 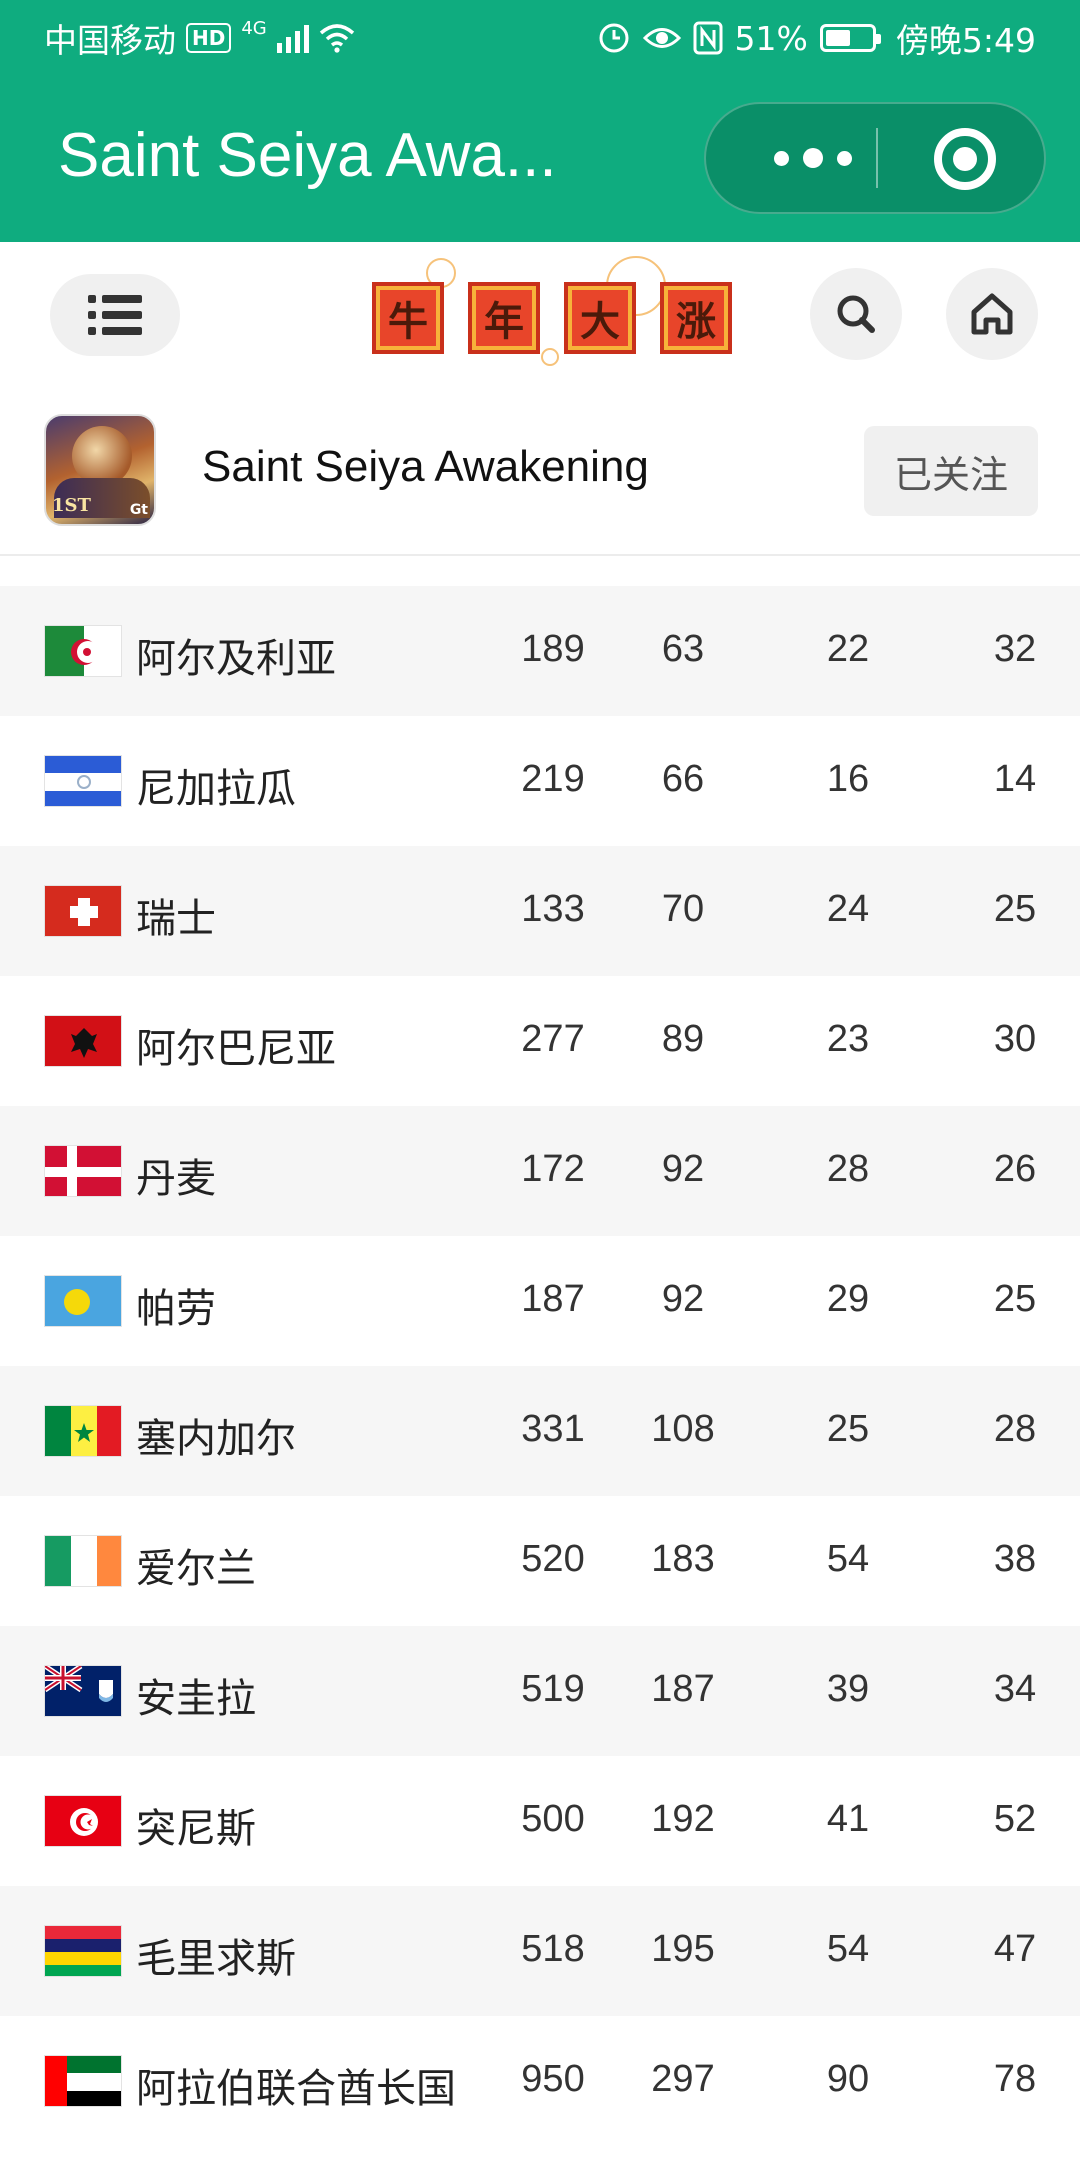 What do you see at coordinates (683, 1689) in the screenshot?
I see `value-col-2: 187` at bounding box center [683, 1689].